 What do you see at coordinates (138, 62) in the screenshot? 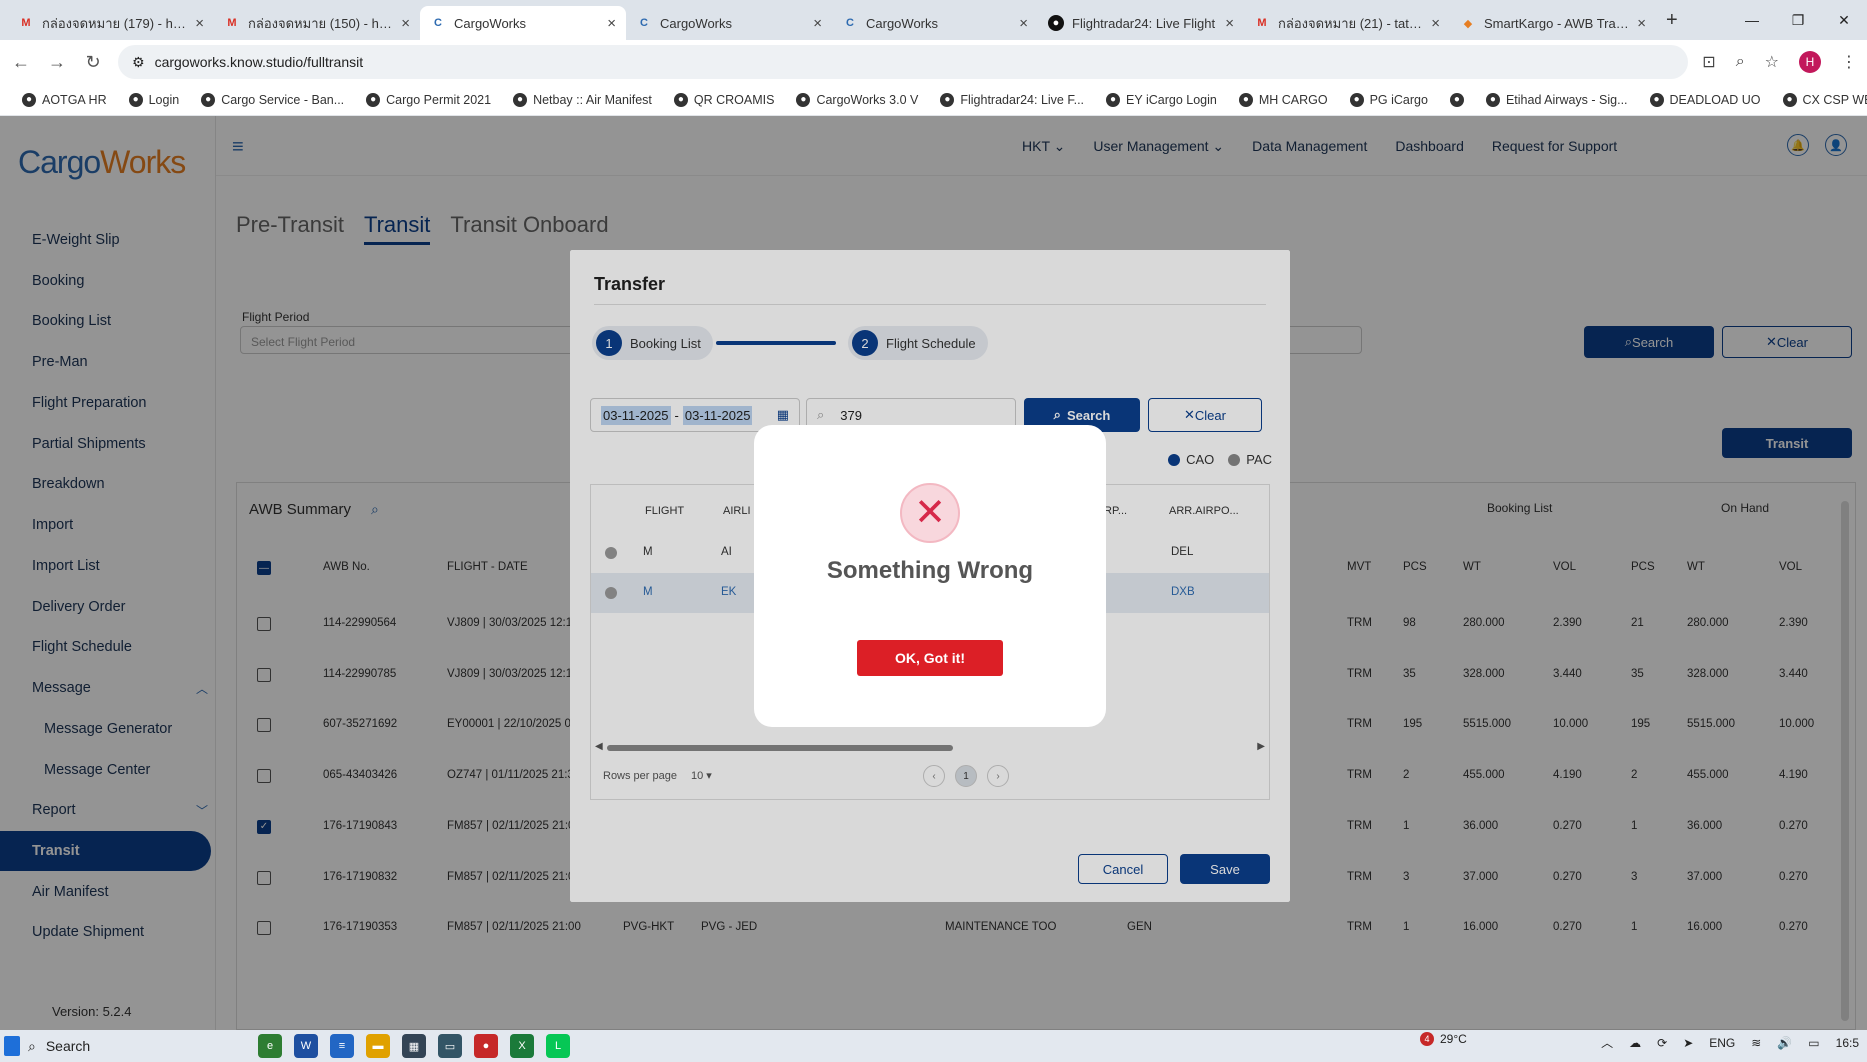
I see `site-info-icon: ⚙` at bounding box center [138, 62].